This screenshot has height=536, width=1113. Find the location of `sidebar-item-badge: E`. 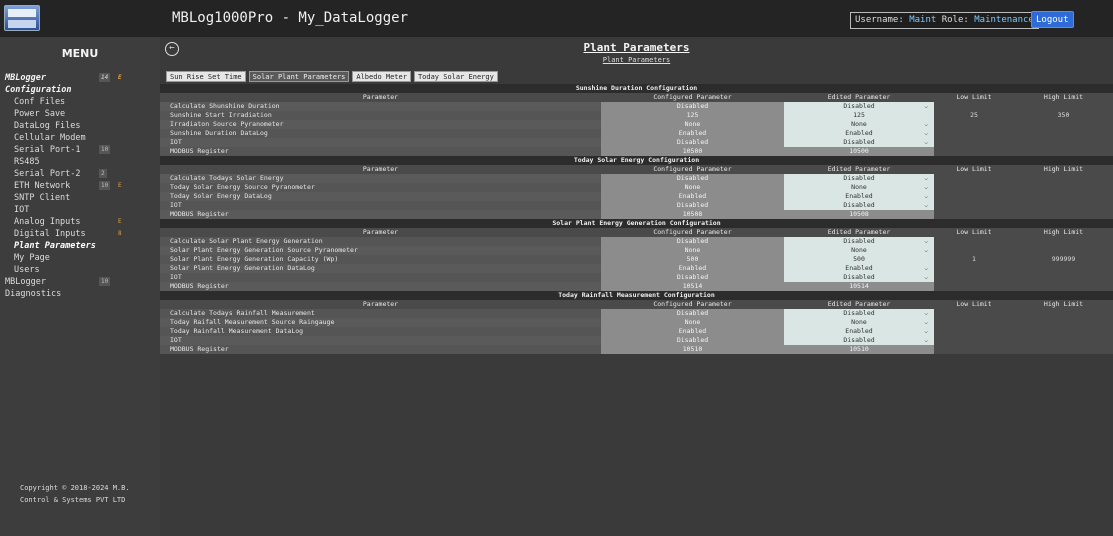

sidebar-item-badge: E is located at coordinates (120, 185).